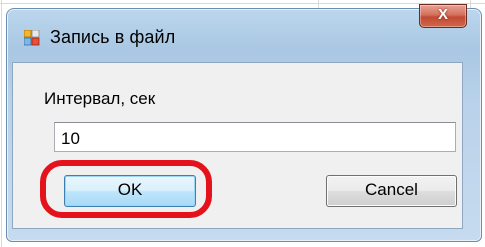 The width and height of the screenshot is (485, 247). I want to click on interval-label: Интервал, сек, so click(100, 98).